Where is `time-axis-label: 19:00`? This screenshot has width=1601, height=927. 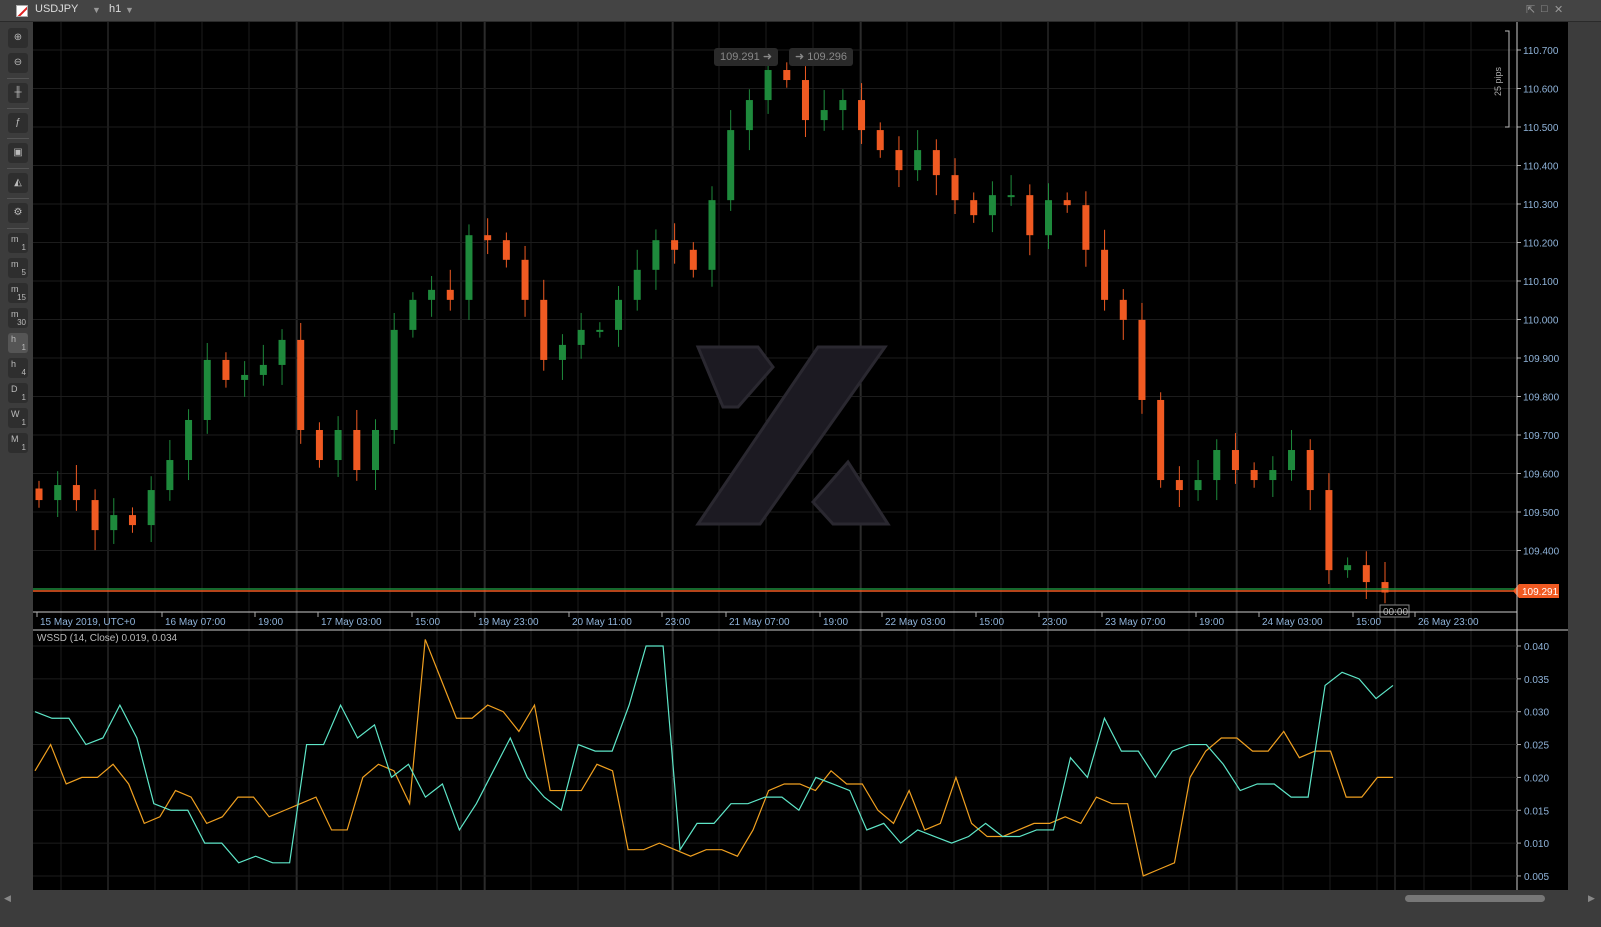 time-axis-label: 19:00 is located at coordinates (270, 622).